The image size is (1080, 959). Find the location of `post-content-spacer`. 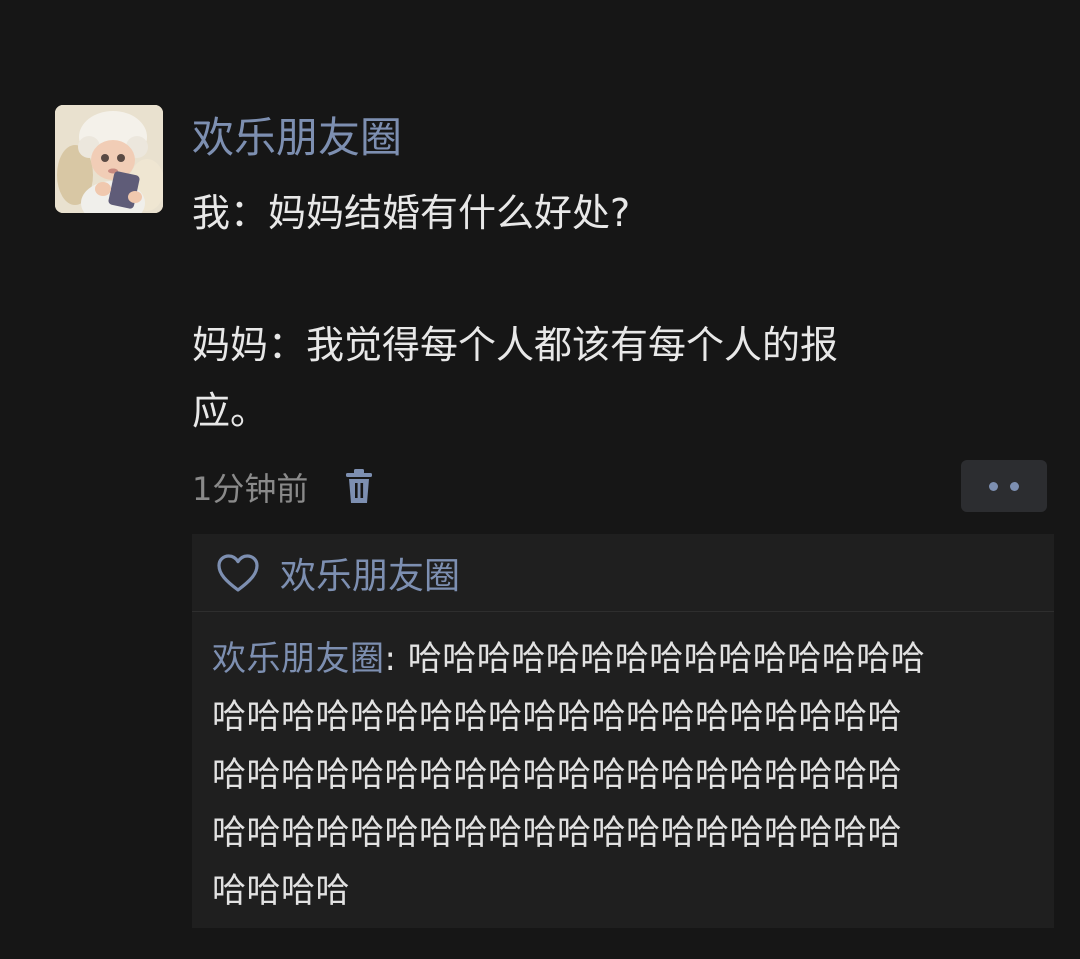

post-content-spacer is located at coordinates (592, 279).